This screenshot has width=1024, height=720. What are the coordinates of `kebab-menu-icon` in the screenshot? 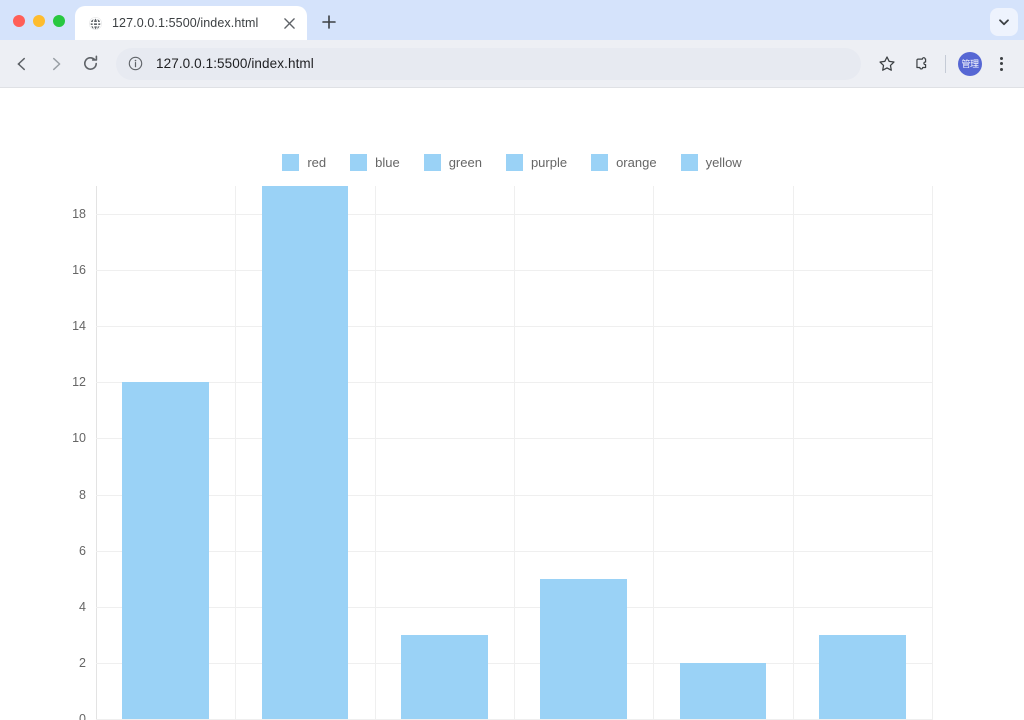 It's located at (1001, 64).